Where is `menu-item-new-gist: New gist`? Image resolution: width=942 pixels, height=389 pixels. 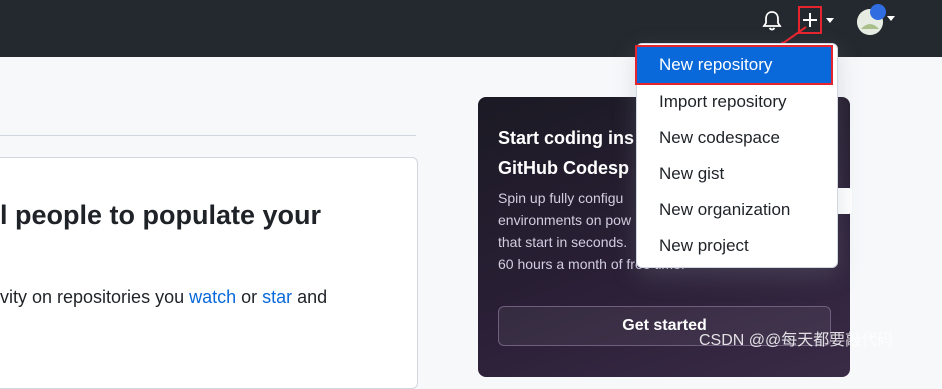
menu-item-new-gist: New gist is located at coordinates (737, 174).